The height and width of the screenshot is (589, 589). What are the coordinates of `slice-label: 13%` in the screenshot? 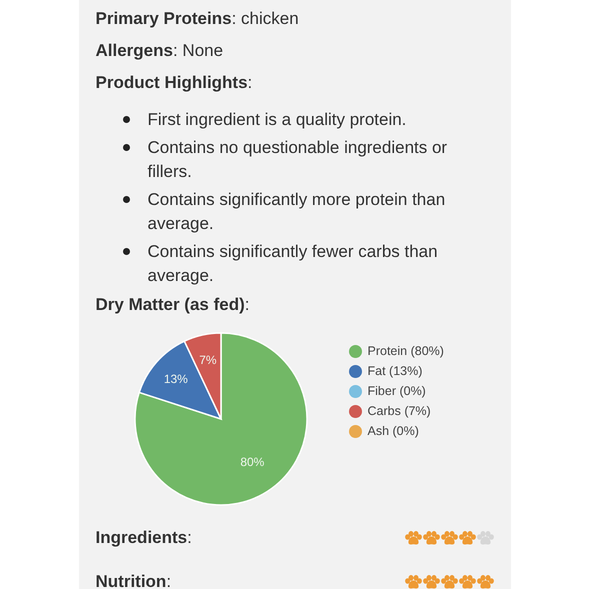 It's located at (175, 379).